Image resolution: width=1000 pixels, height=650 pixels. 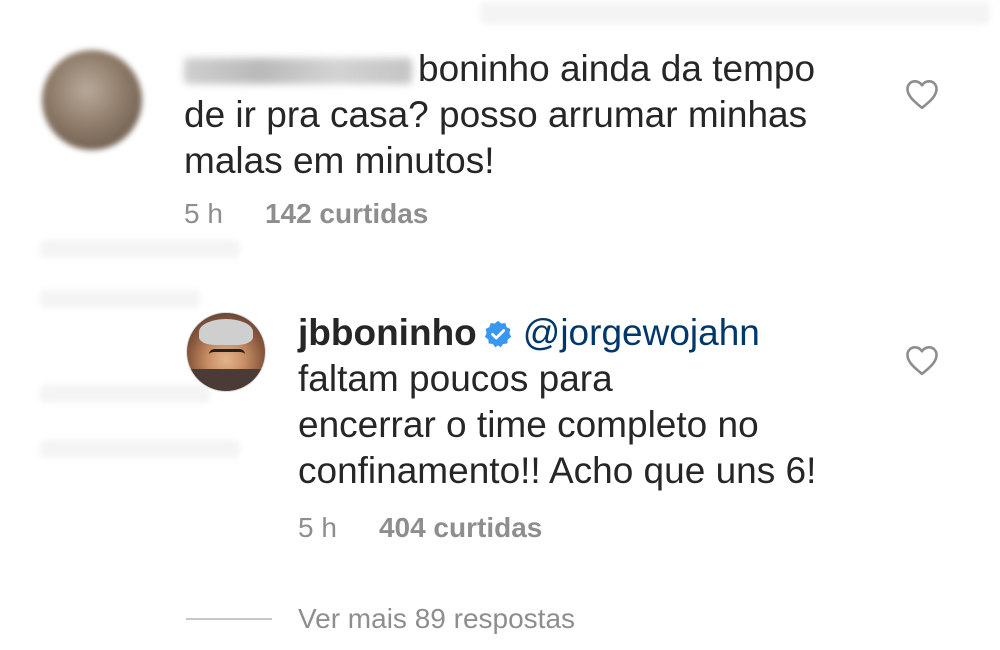 I want to click on reply-likes: 404 curtidas, so click(x=460, y=528).